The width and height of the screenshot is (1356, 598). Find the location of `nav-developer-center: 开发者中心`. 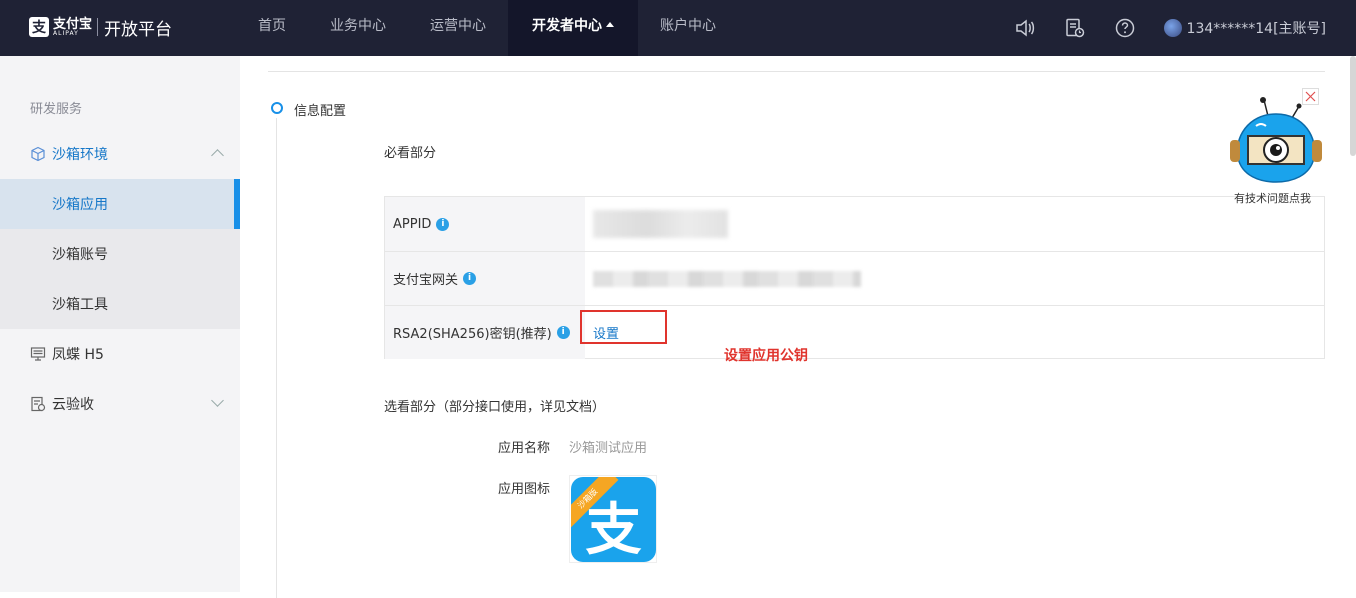

nav-developer-center: 开发者中心 is located at coordinates (573, 28).